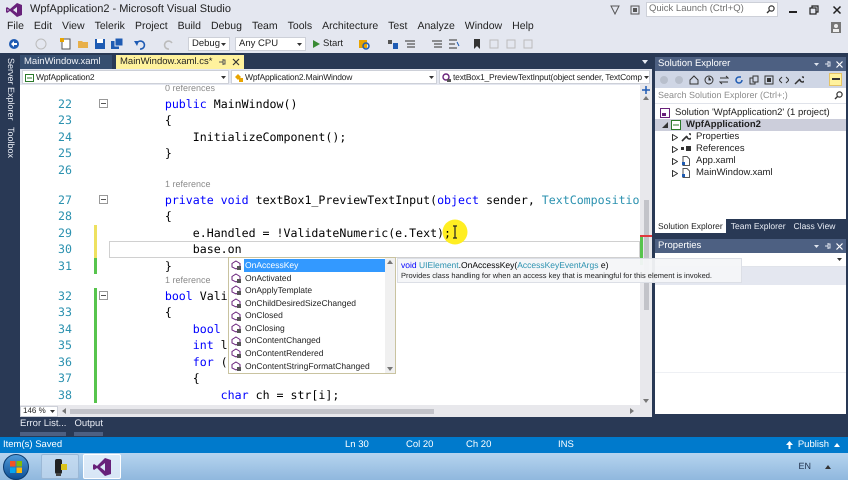  Describe the element at coordinates (750, 96) in the screenshot. I see `search-field: Search Solution Explorer (Ctrl+;)` at that location.